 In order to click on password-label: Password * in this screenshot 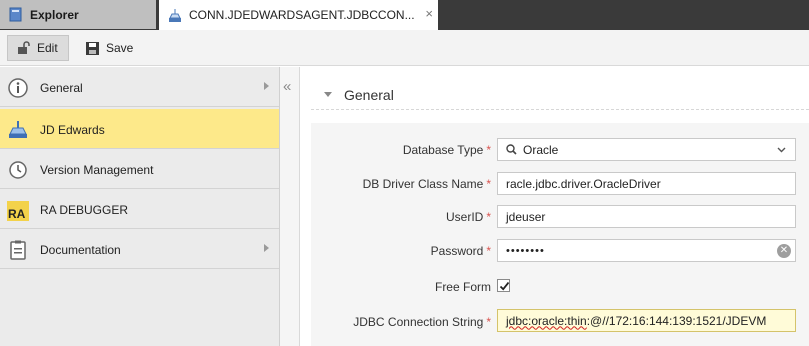, I will do `click(460, 251)`.